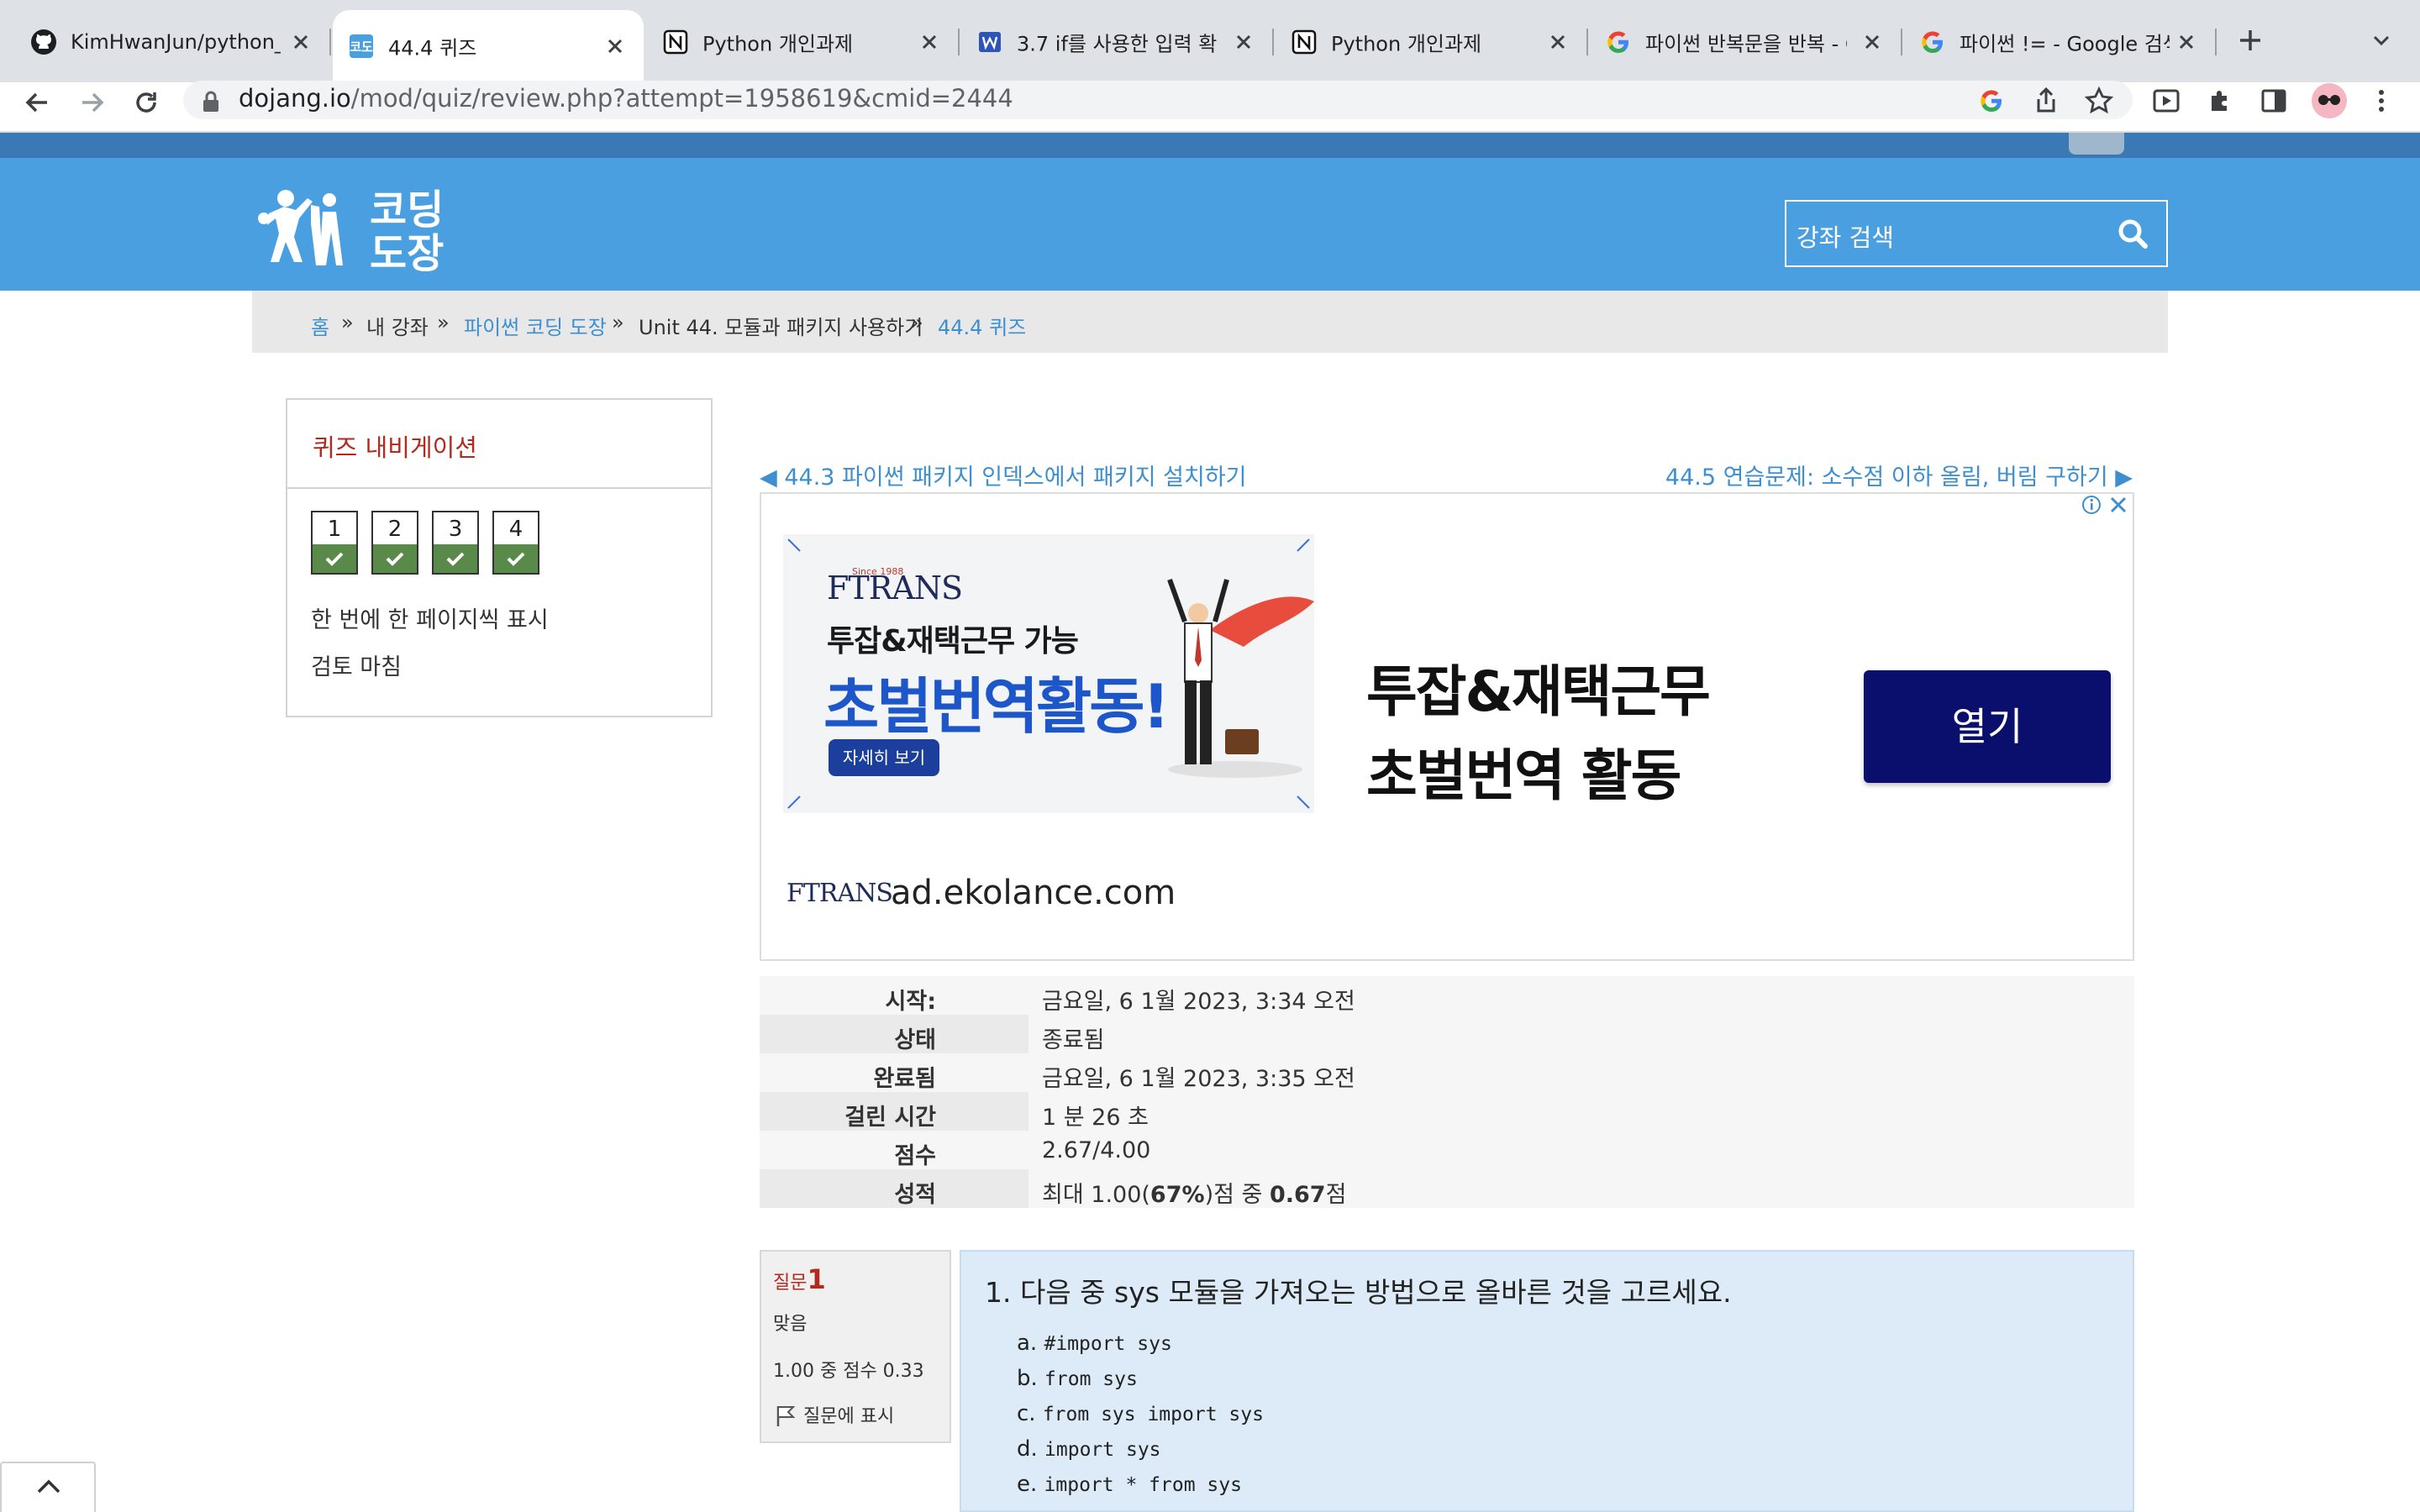 This screenshot has height=1512, width=2420. Describe the element at coordinates (2046, 101) in the screenshot. I see `share-icon` at that location.